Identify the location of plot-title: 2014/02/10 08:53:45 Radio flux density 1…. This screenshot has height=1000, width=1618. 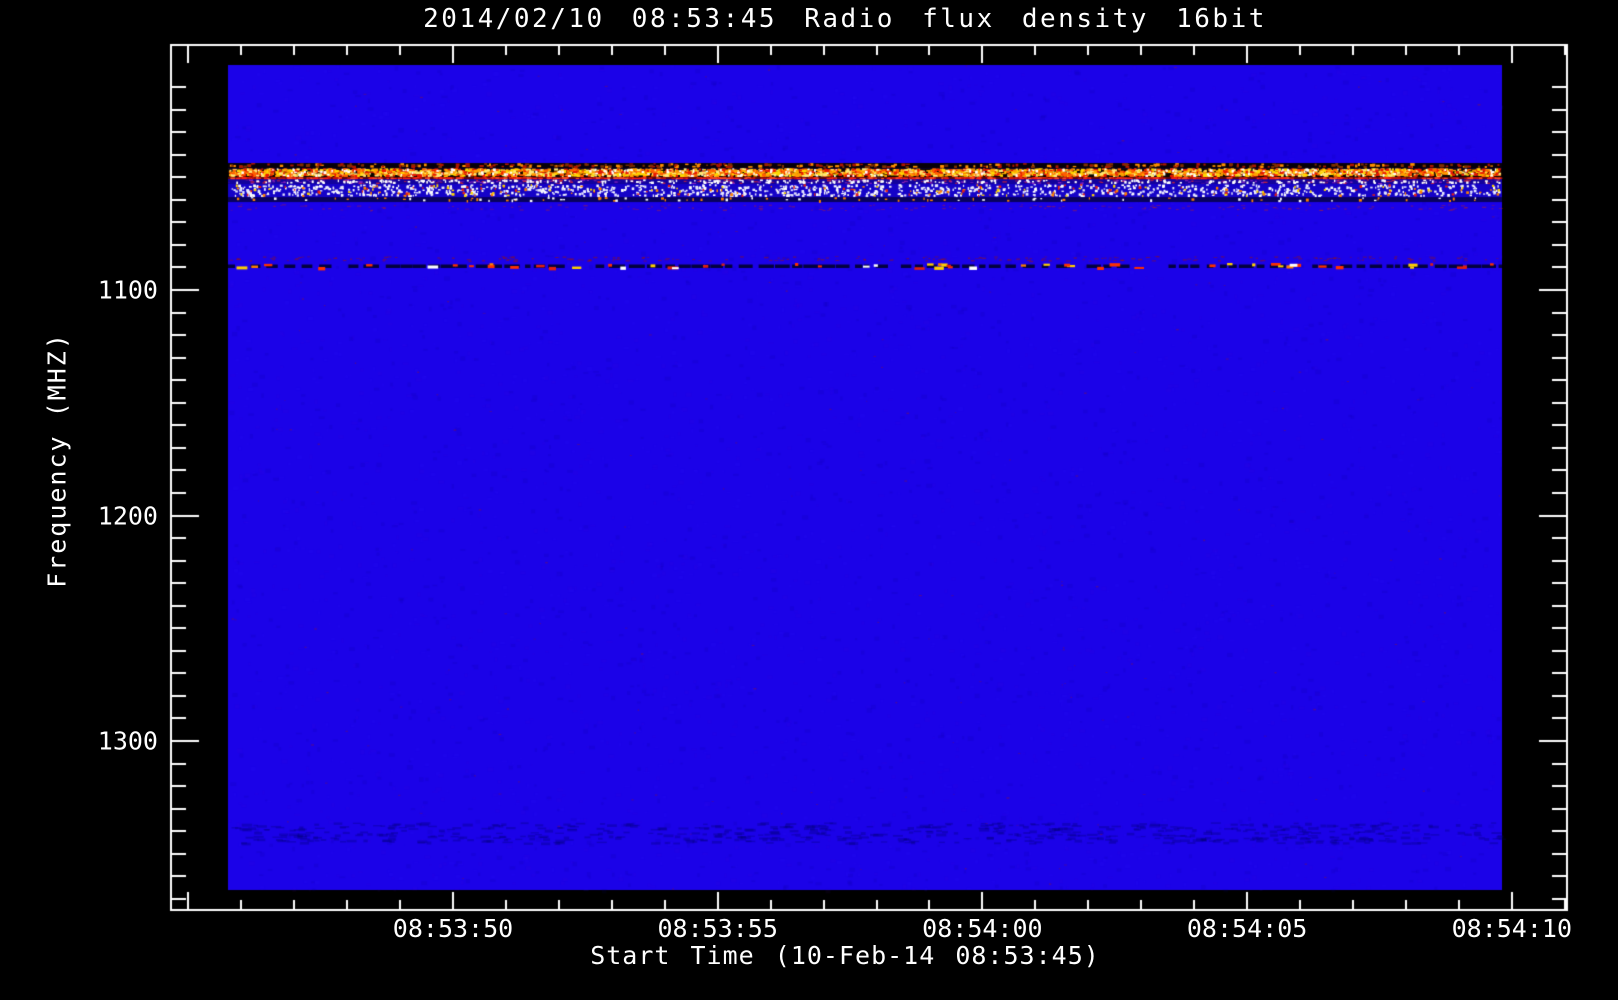
(845, 19).